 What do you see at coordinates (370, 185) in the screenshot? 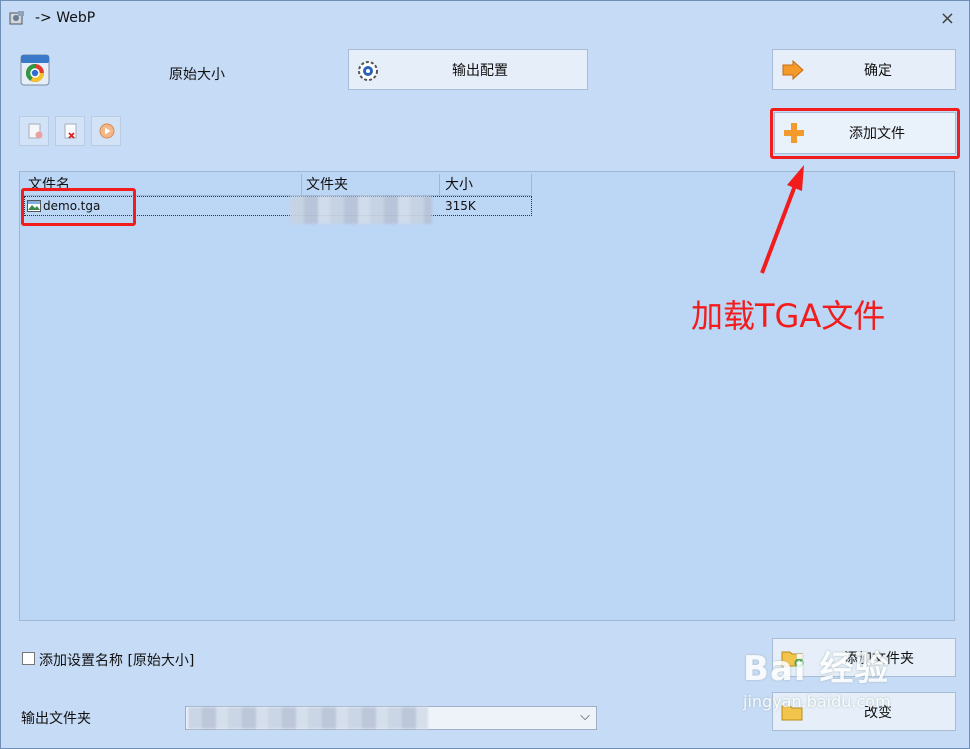
I see `column-header-folder: 文件夹` at bounding box center [370, 185].